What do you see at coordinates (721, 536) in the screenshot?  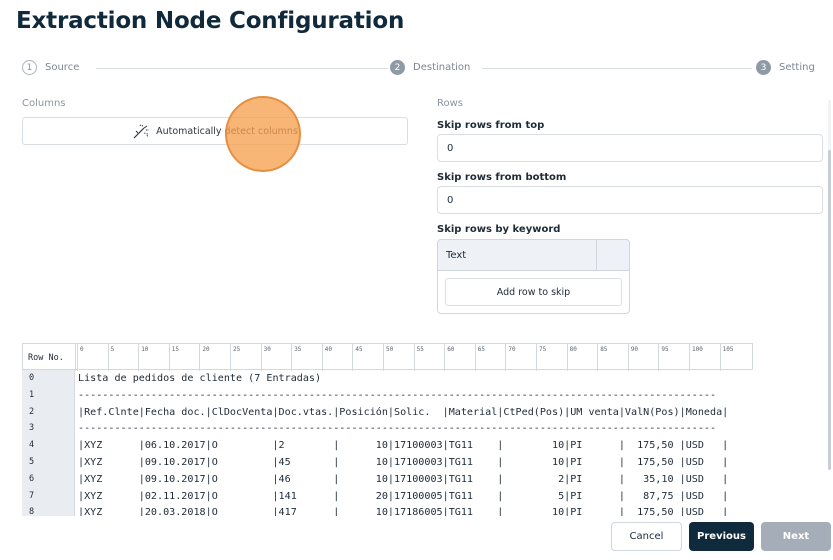 I see `previous-button: Previous` at bounding box center [721, 536].